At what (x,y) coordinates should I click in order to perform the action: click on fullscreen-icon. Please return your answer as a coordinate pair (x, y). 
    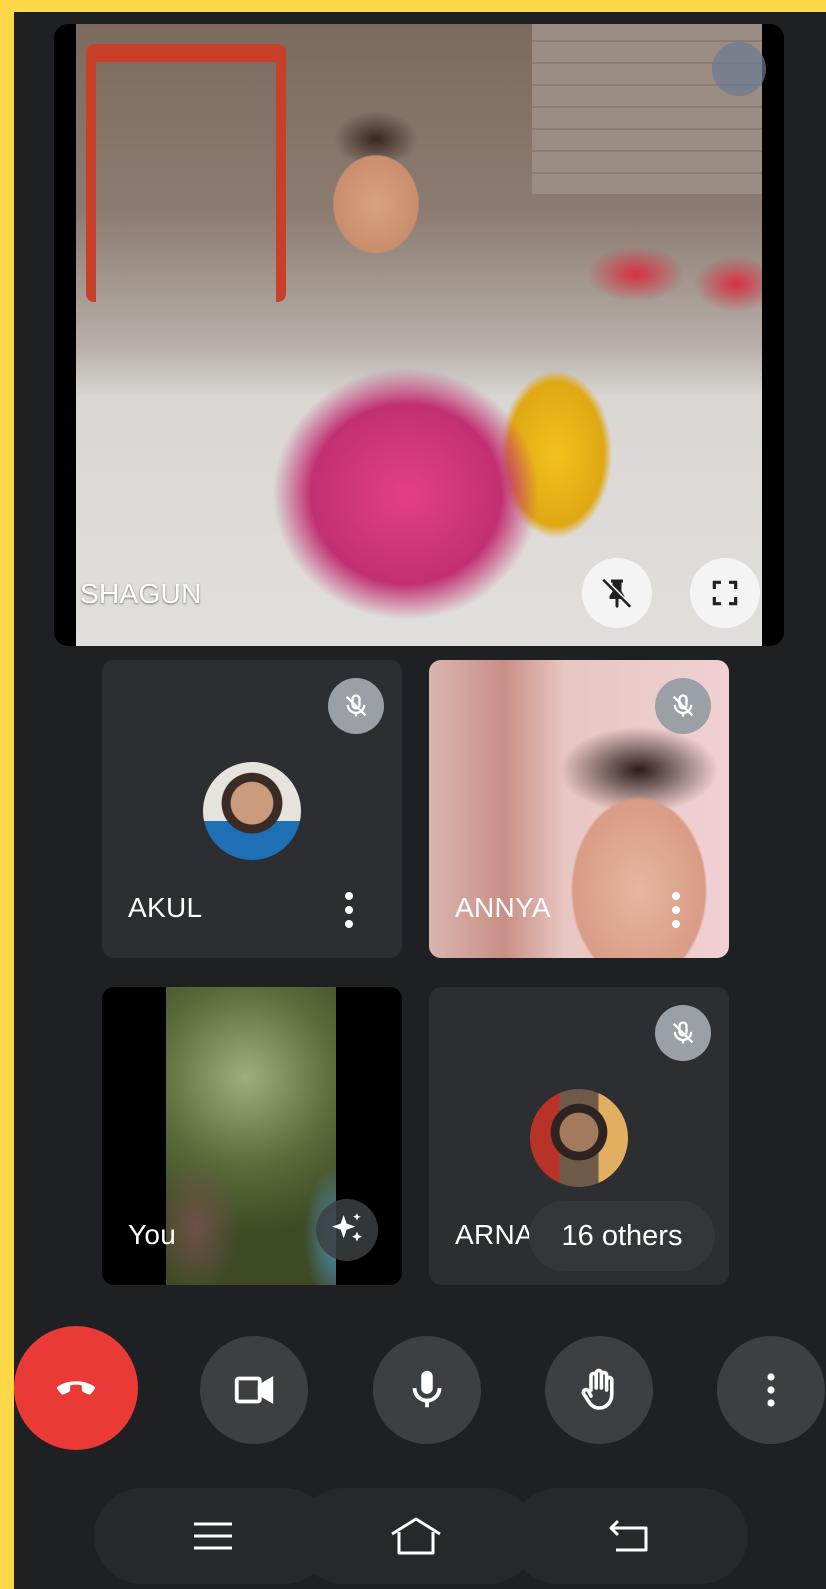
    Looking at the image, I should click on (725, 593).